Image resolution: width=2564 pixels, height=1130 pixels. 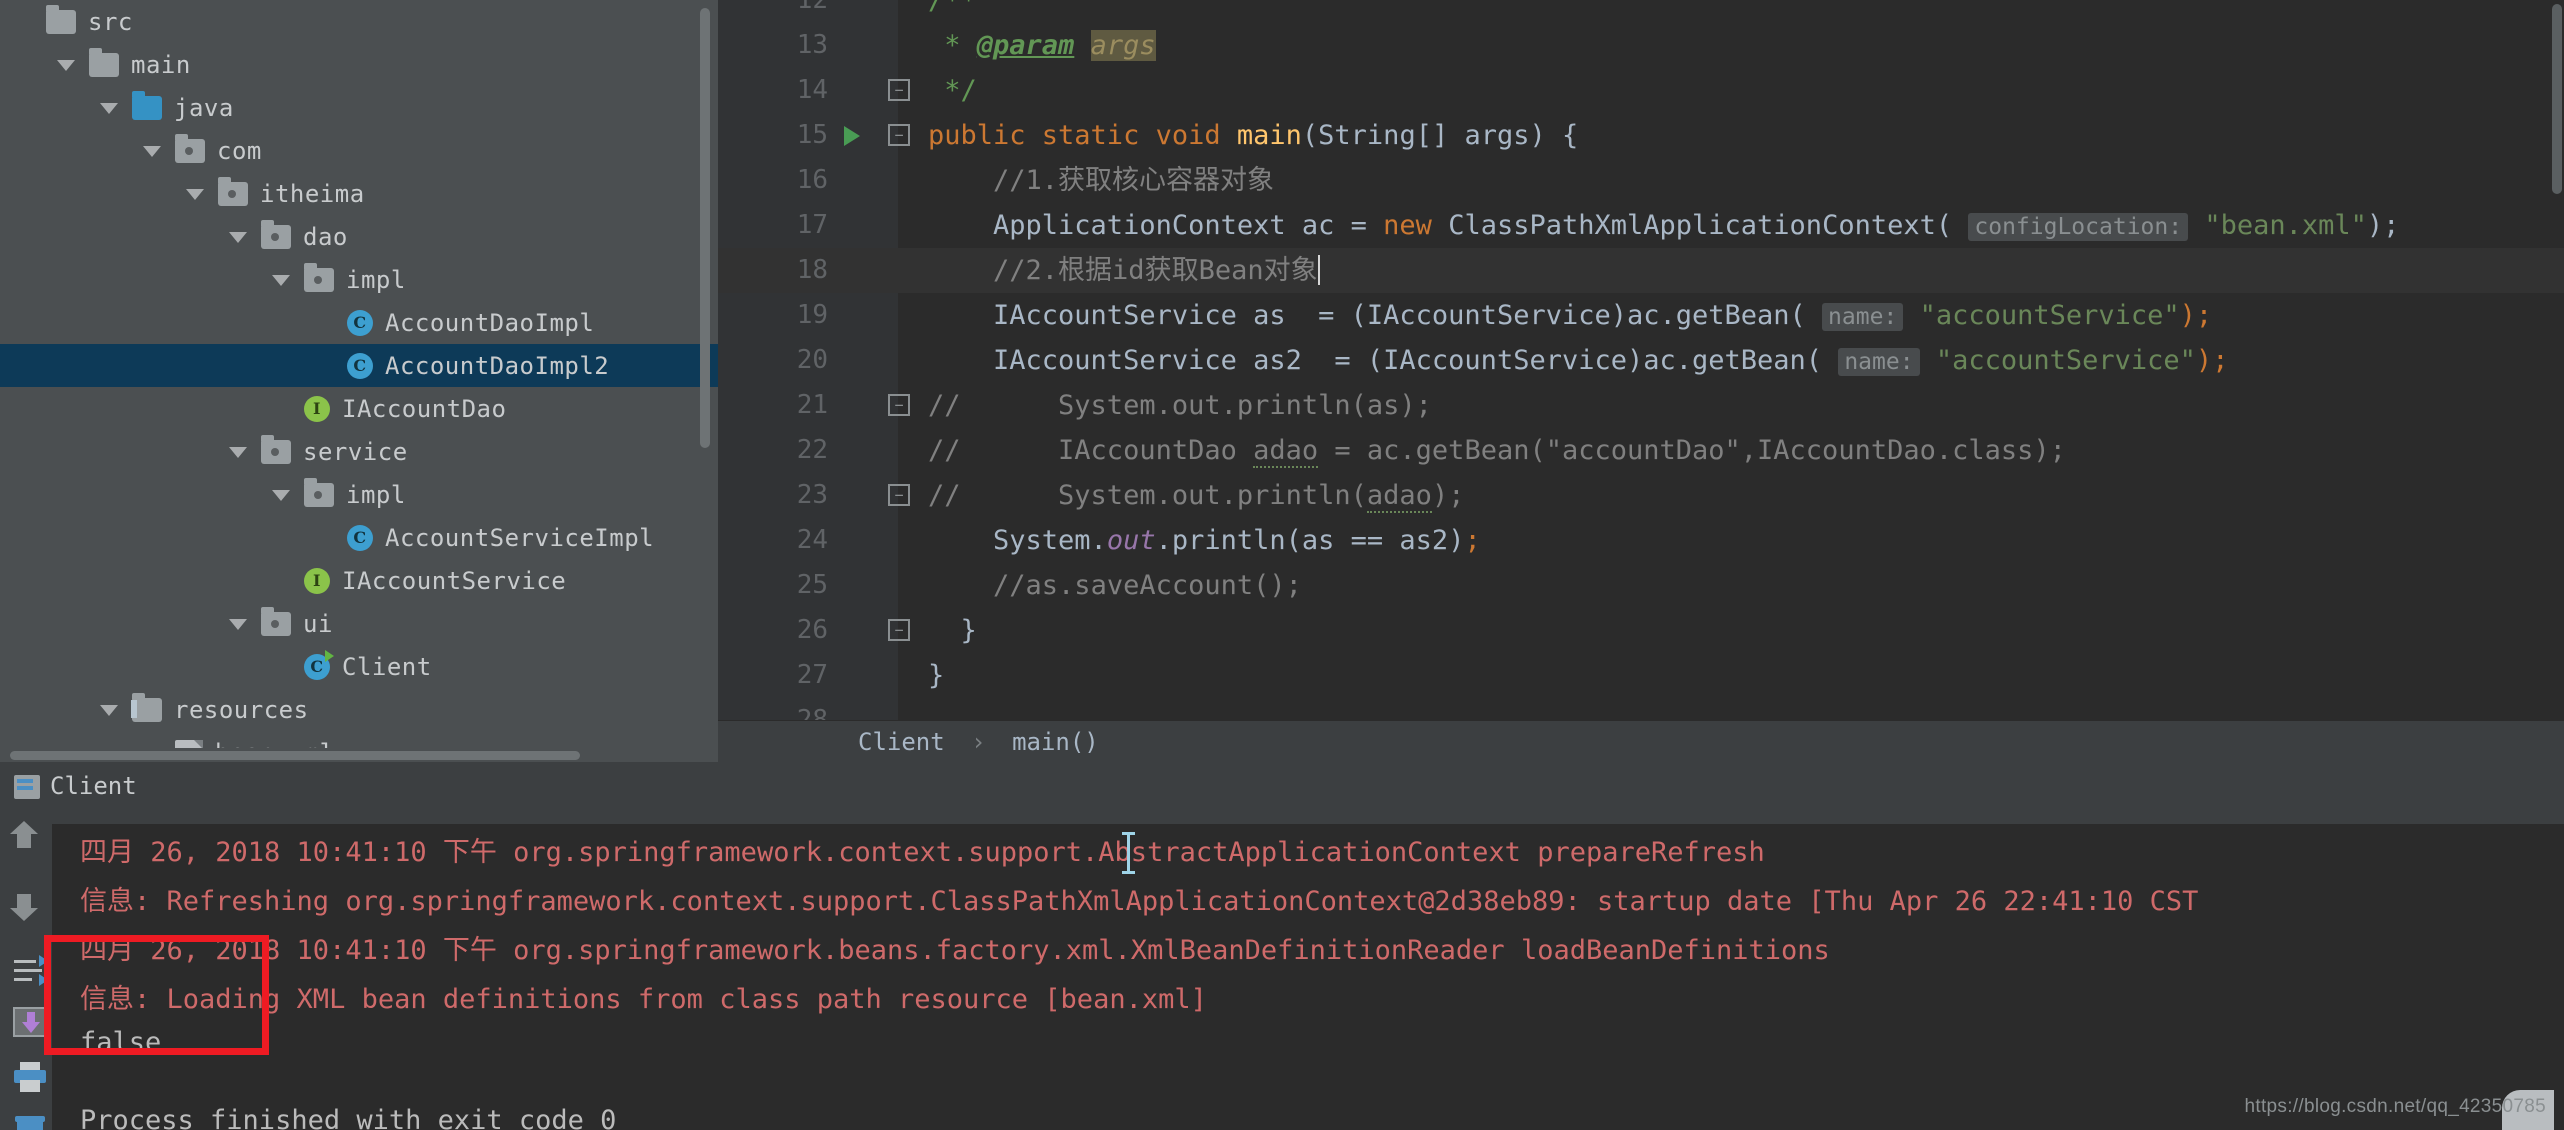 What do you see at coordinates (936, 675) in the screenshot?
I see `code-text: }` at bounding box center [936, 675].